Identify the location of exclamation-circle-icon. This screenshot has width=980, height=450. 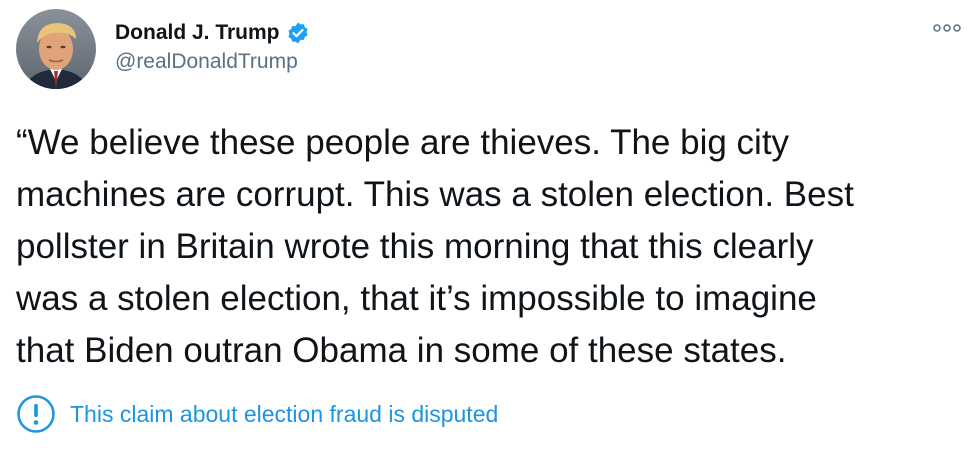
(36, 414).